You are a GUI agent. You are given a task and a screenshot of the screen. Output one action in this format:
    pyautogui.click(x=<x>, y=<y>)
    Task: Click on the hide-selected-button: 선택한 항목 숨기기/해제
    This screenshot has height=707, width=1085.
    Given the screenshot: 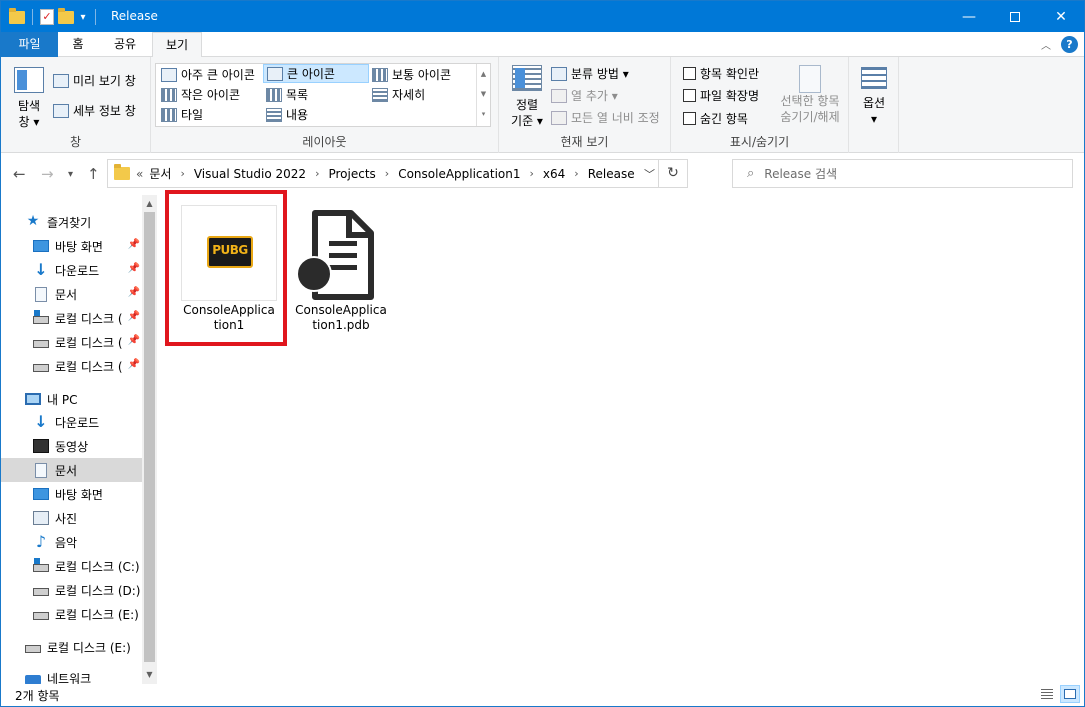 What is the action you would take?
    pyautogui.click(x=810, y=95)
    